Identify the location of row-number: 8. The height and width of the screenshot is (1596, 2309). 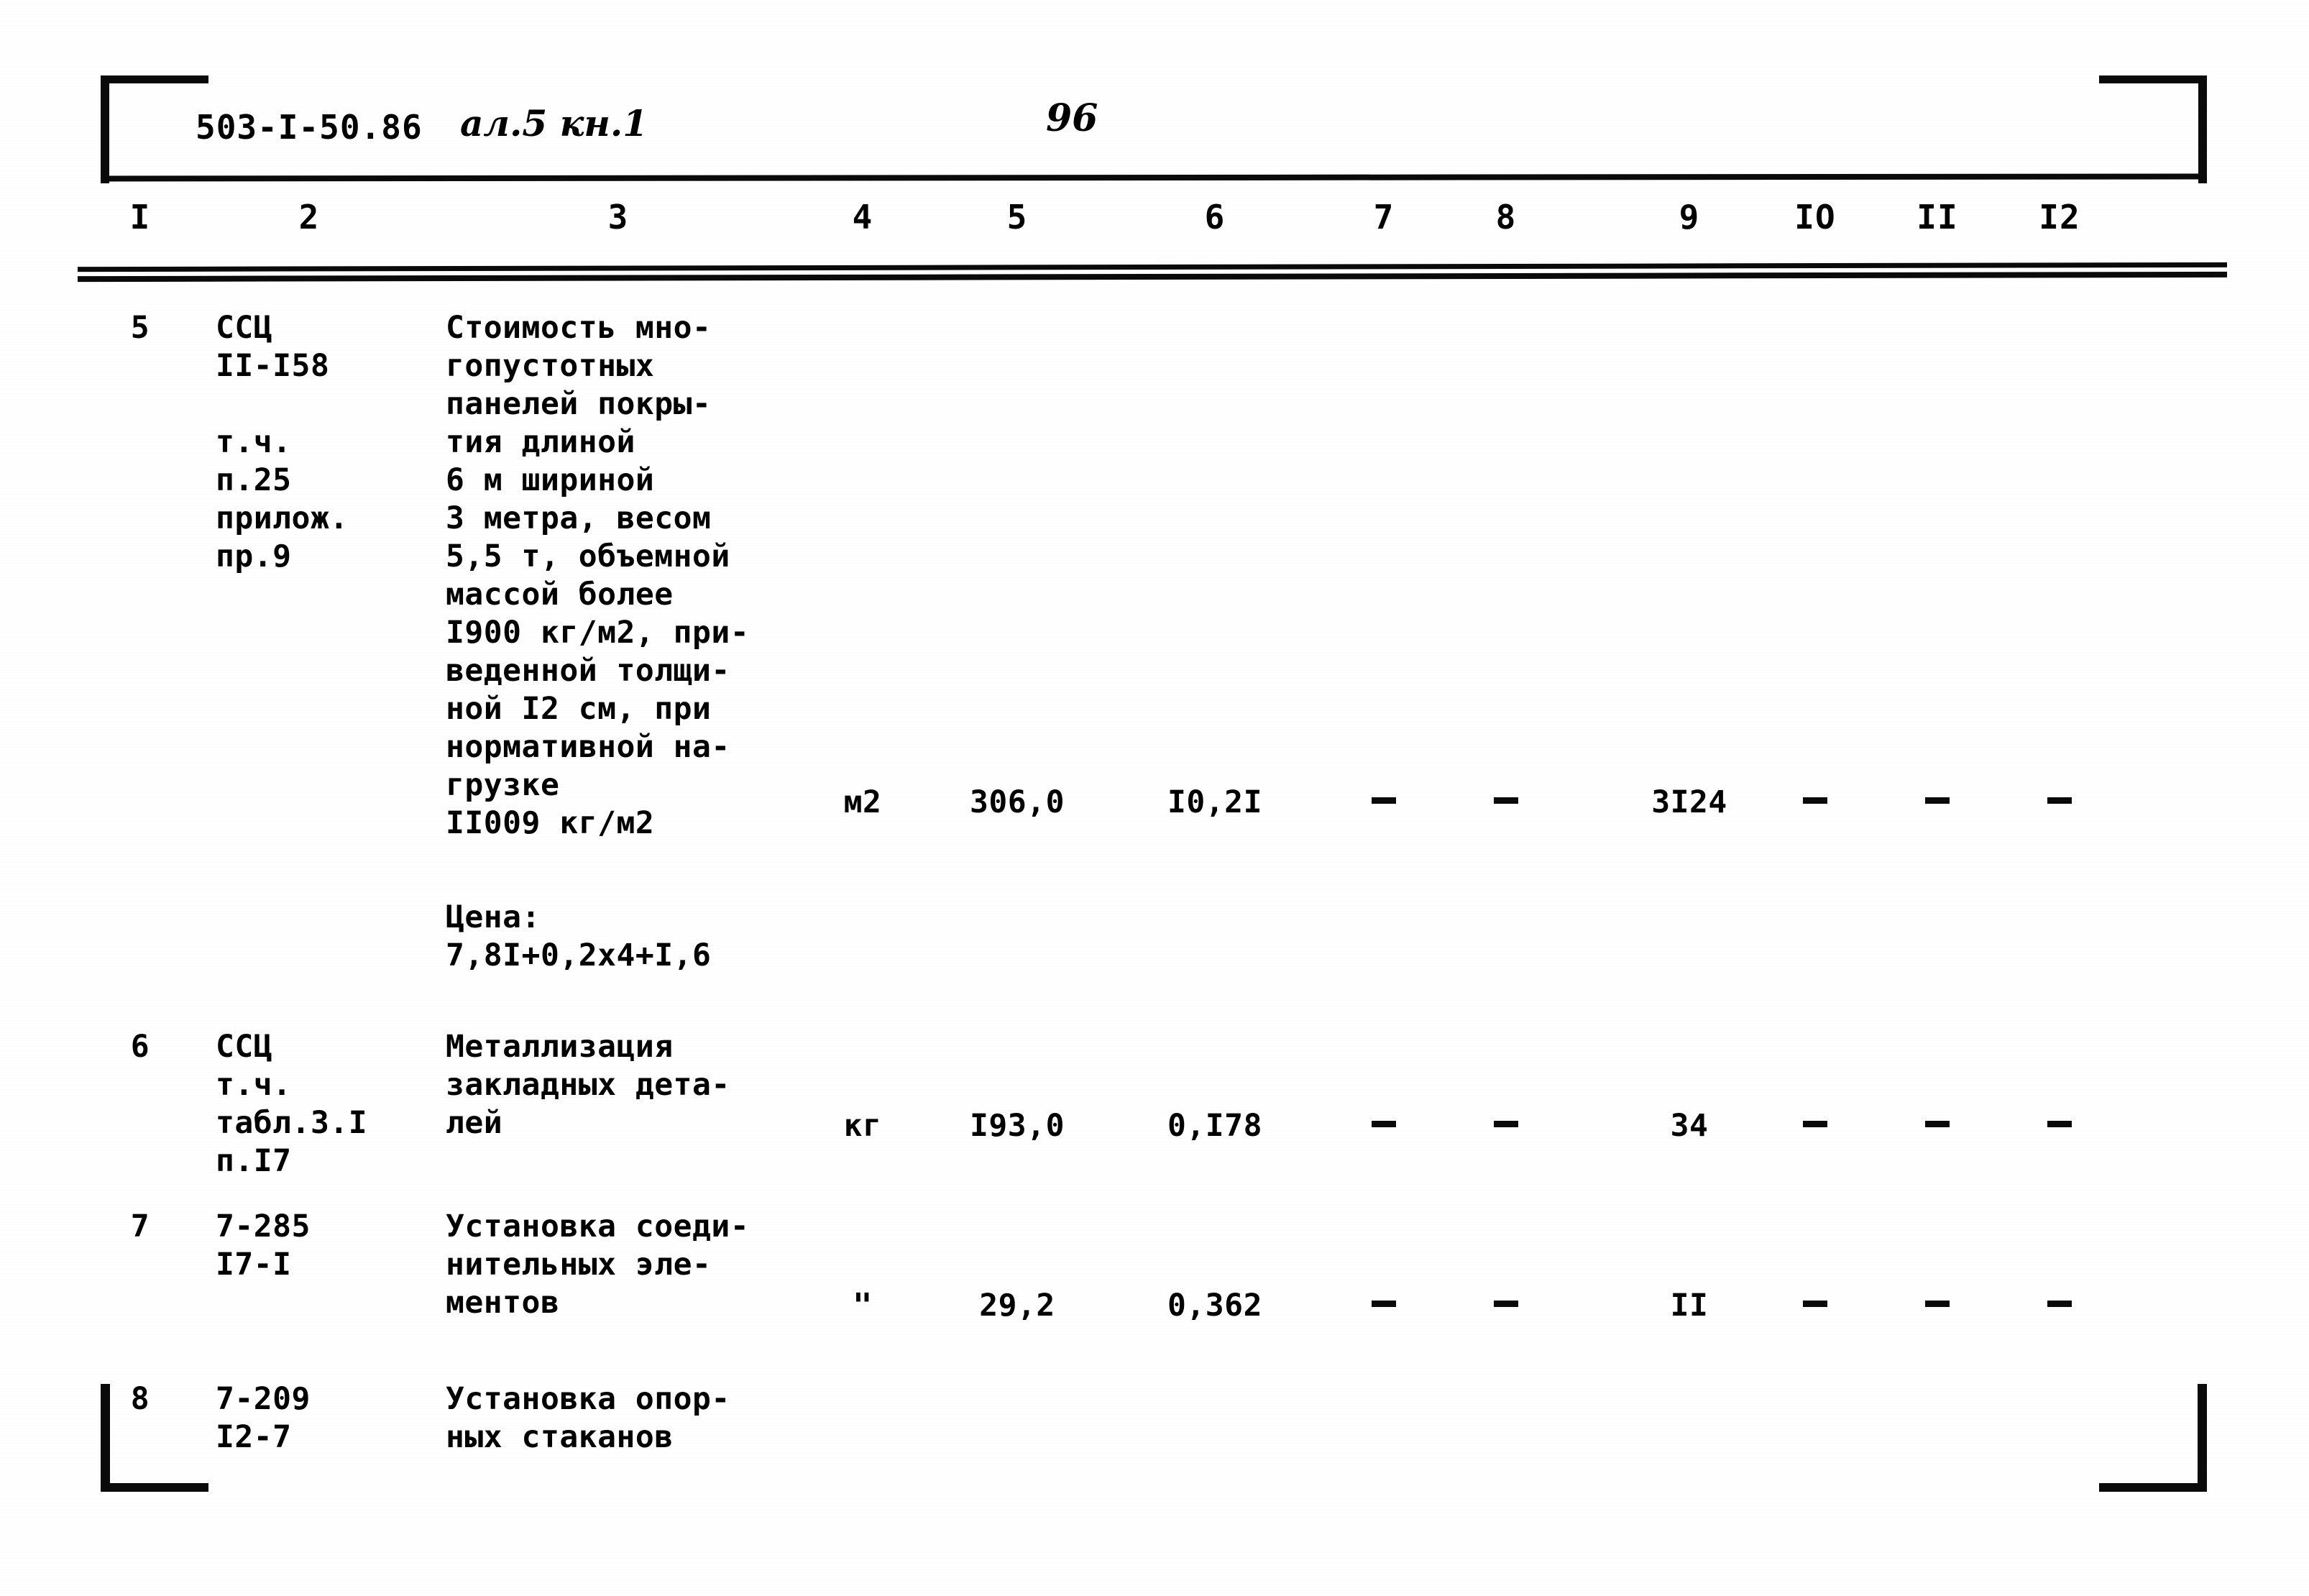
(140, 1399).